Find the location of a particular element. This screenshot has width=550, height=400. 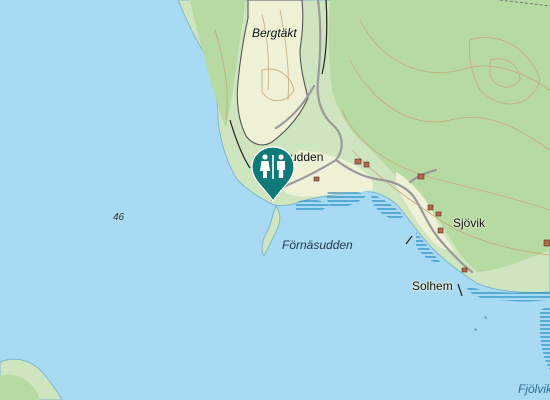

toilet-marker is located at coordinates (273, 174).